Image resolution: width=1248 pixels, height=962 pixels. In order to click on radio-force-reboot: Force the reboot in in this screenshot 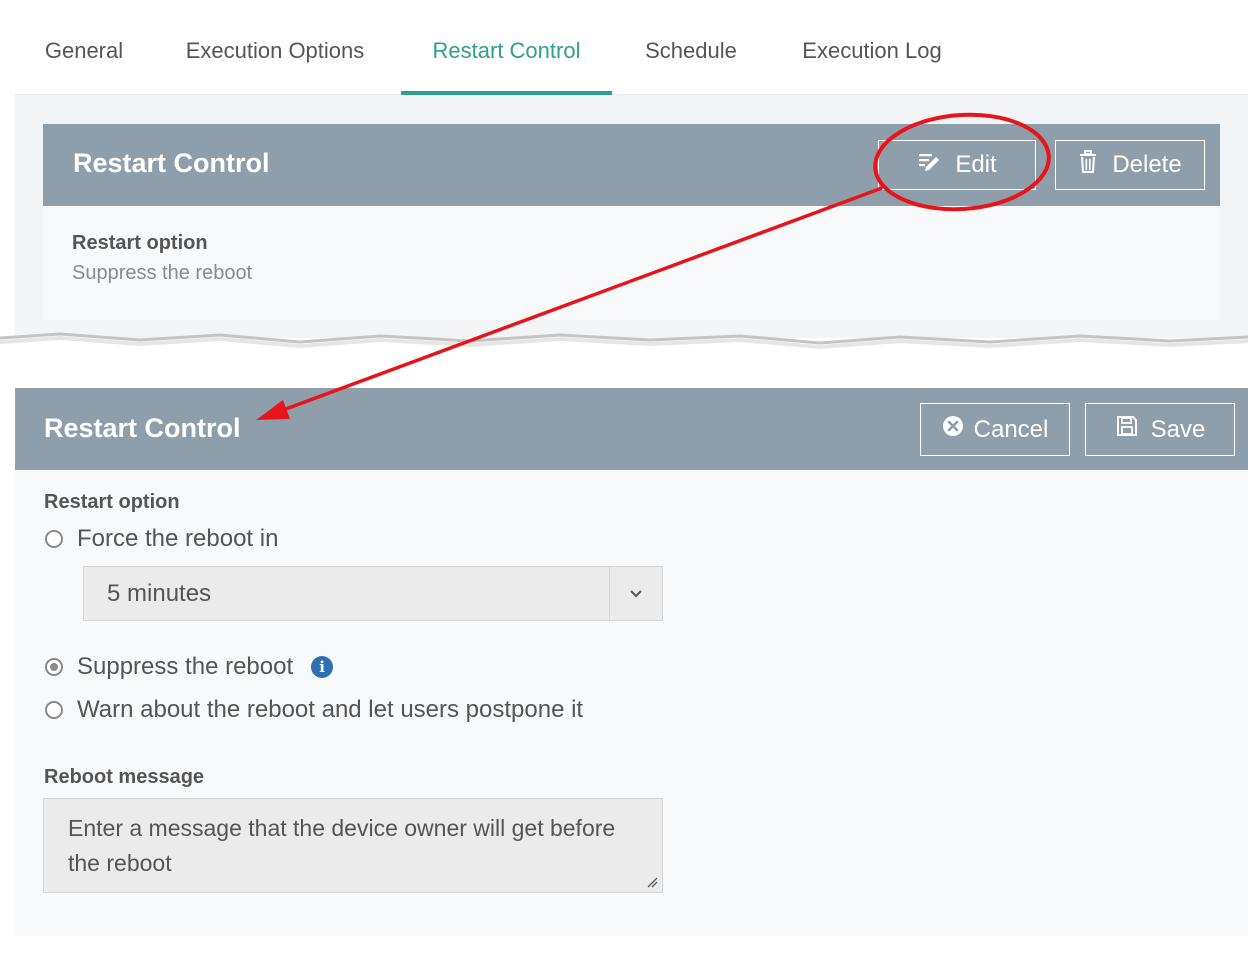, I will do `click(161, 539)`.